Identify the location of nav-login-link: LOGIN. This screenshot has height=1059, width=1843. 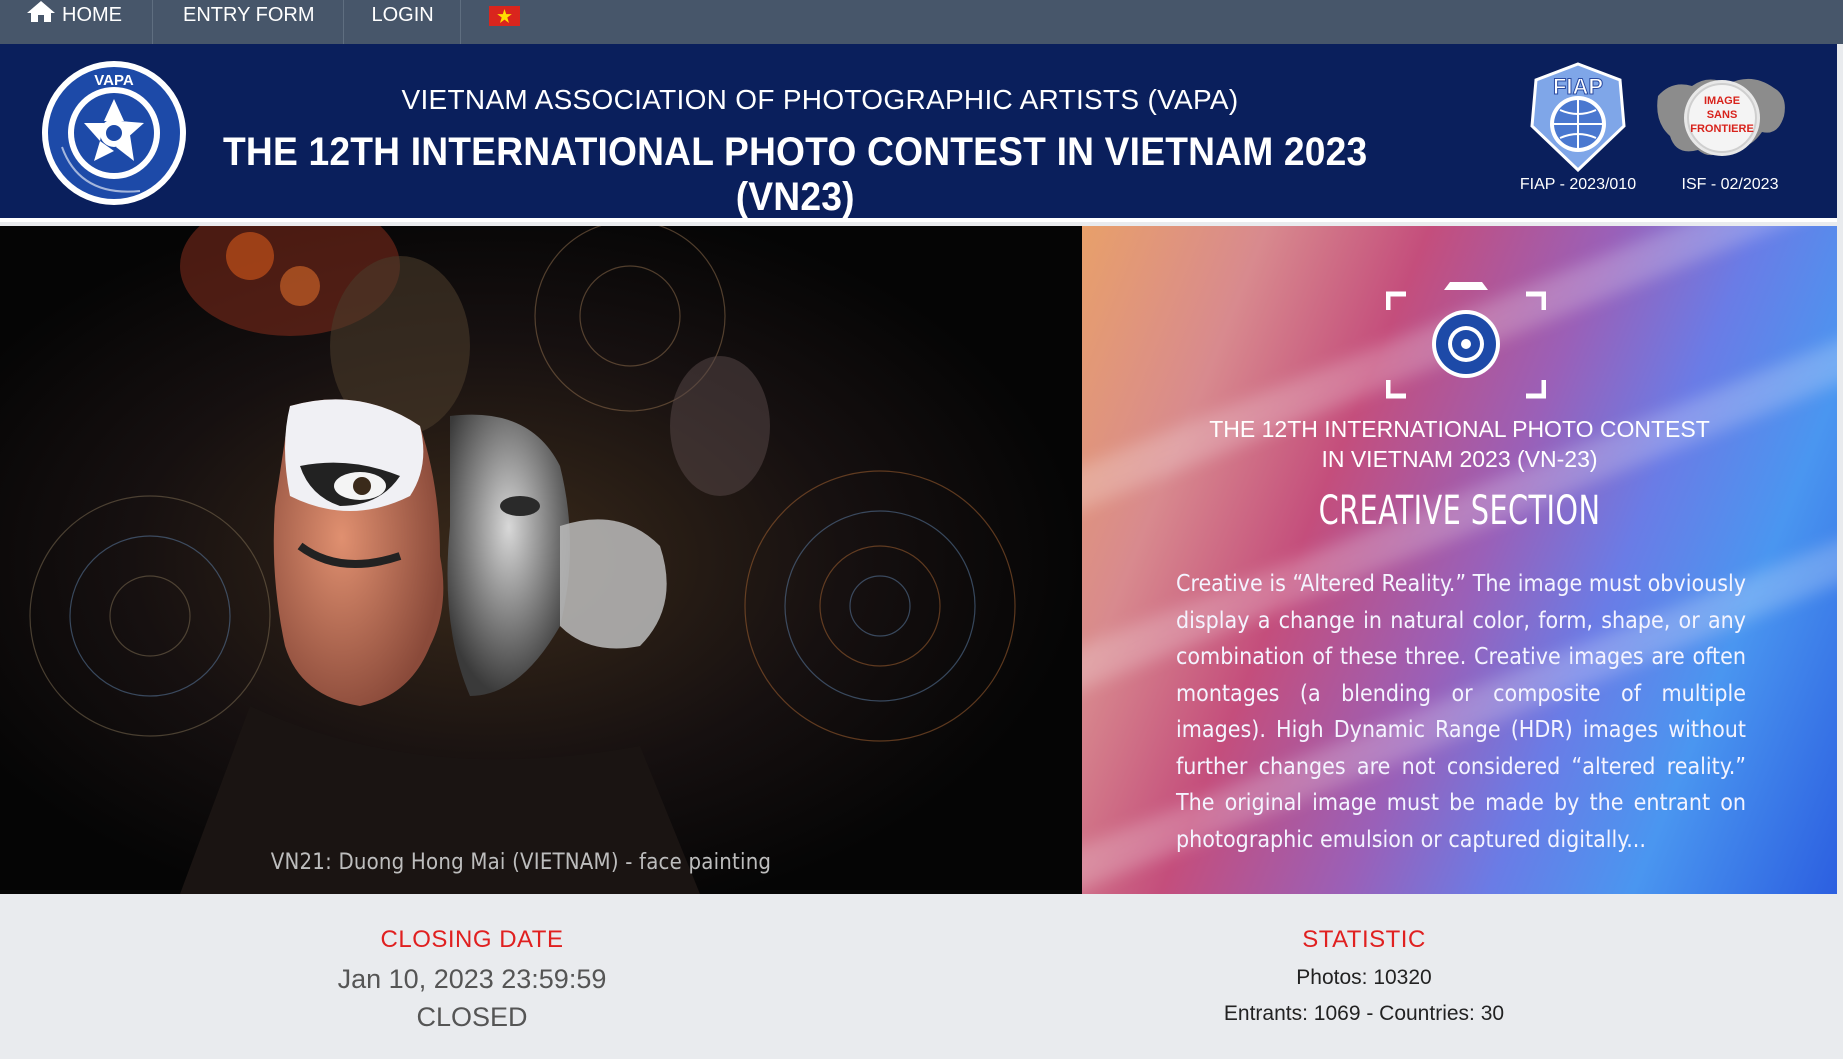
(402, 22).